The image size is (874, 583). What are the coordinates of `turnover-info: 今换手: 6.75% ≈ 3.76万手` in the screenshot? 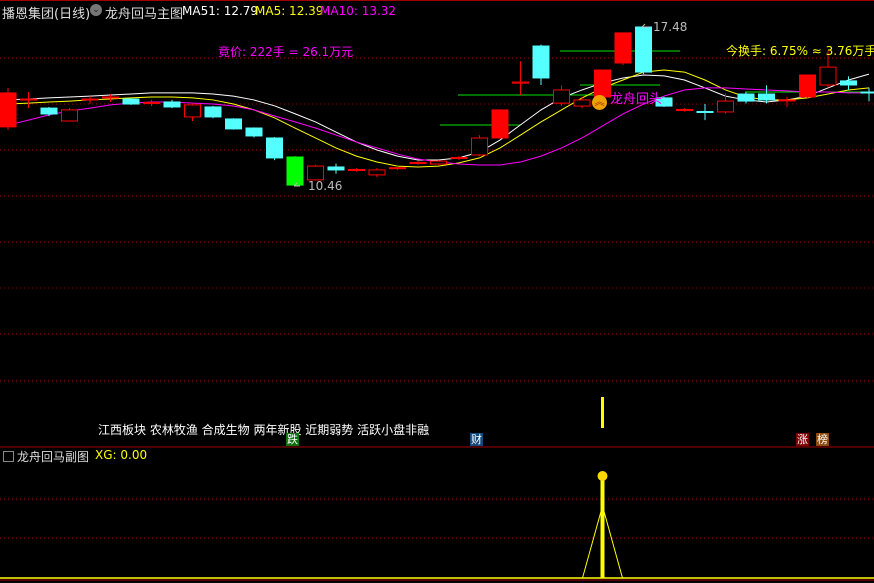 It's located at (800, 51).